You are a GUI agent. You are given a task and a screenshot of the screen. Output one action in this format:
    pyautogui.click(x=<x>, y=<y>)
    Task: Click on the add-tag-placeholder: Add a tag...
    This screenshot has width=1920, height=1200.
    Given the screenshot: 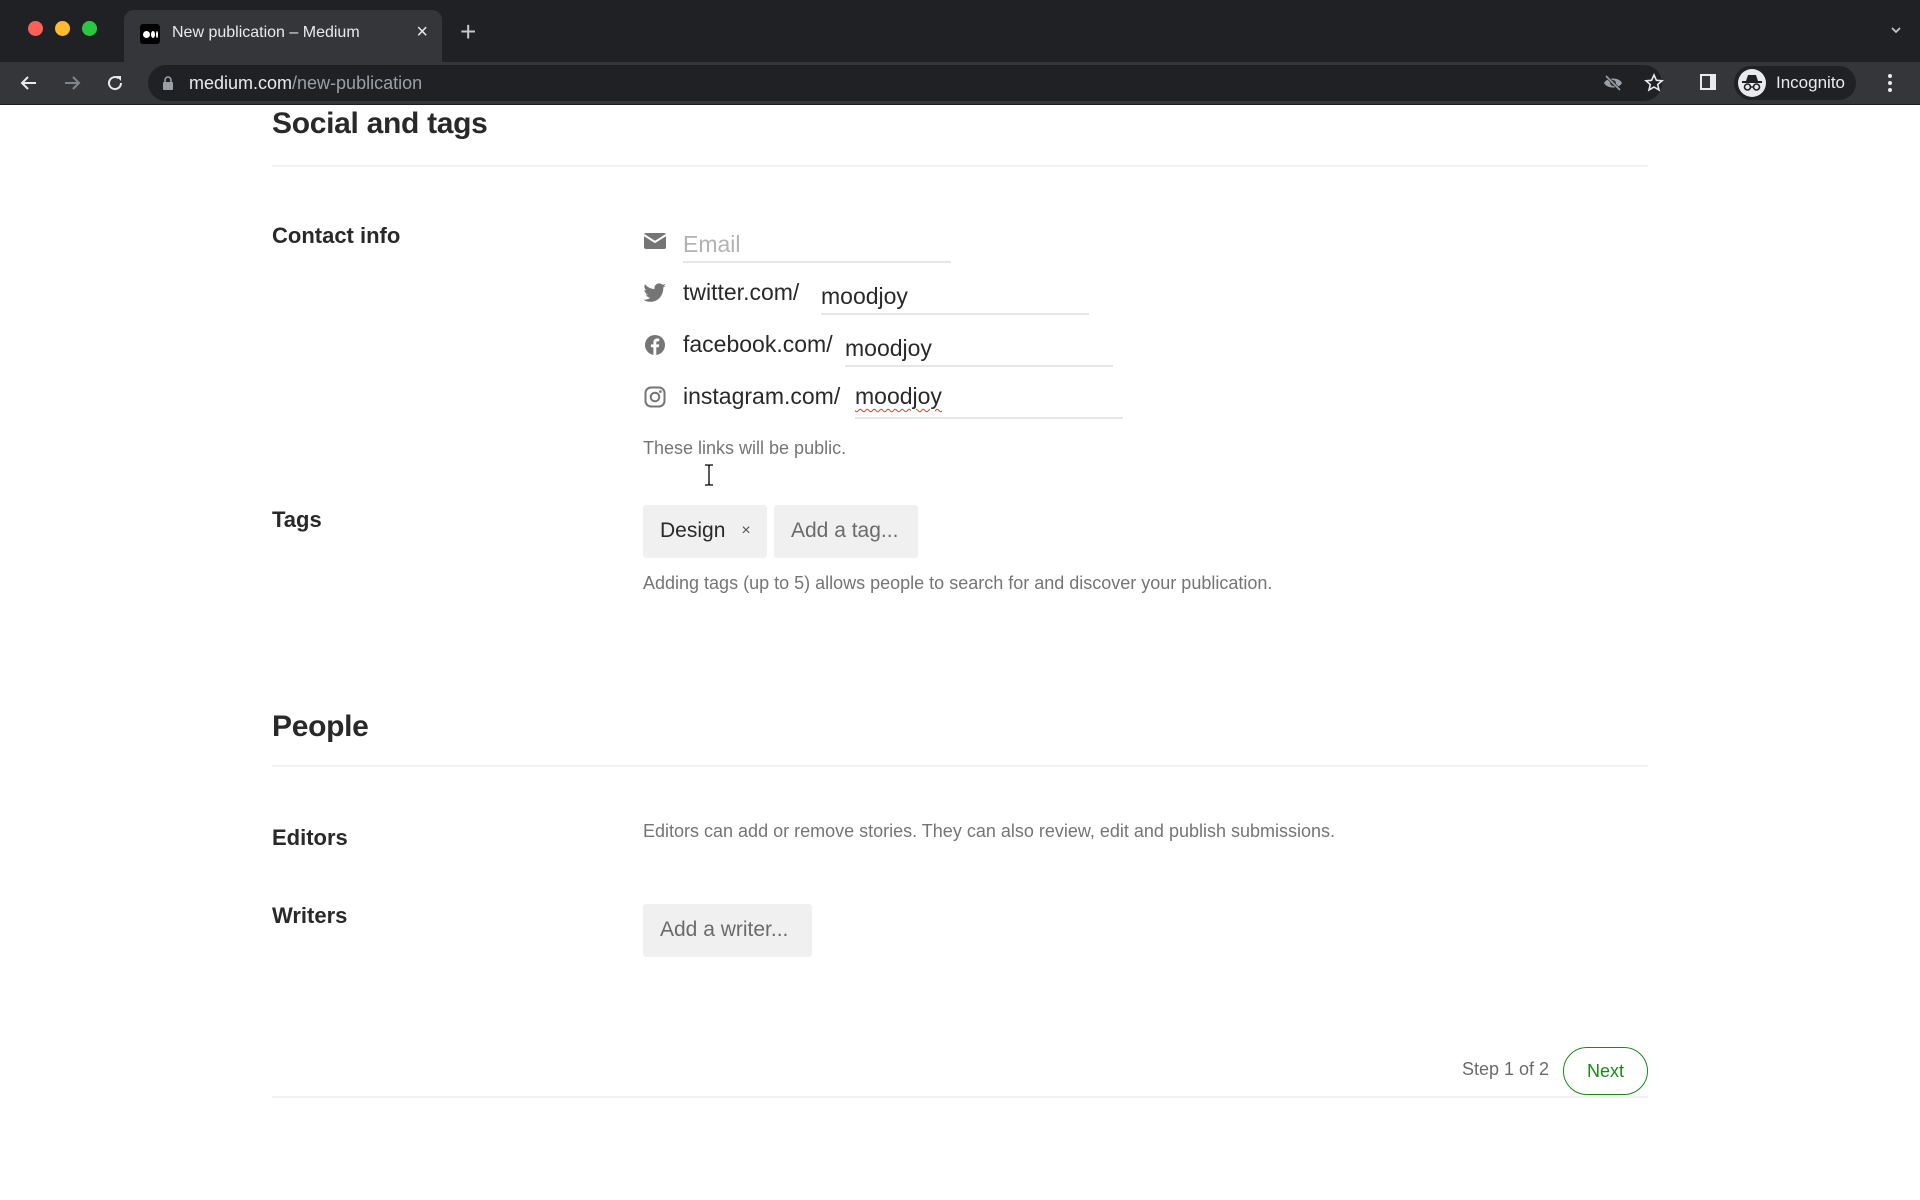 What is the action you would take?
    pyautogui.click(x=845, y=530)
    